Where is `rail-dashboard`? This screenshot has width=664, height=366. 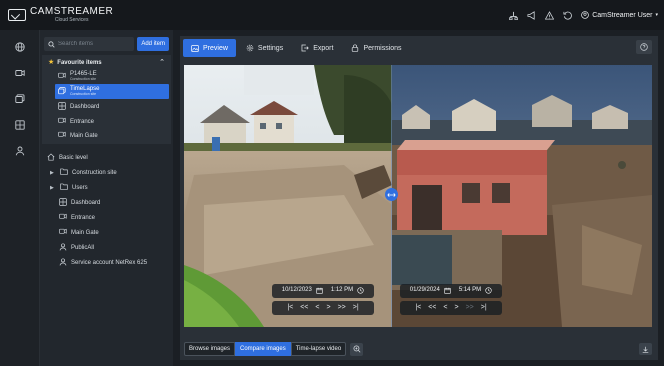
rail-dashboard is located at coordinates (20, 125).